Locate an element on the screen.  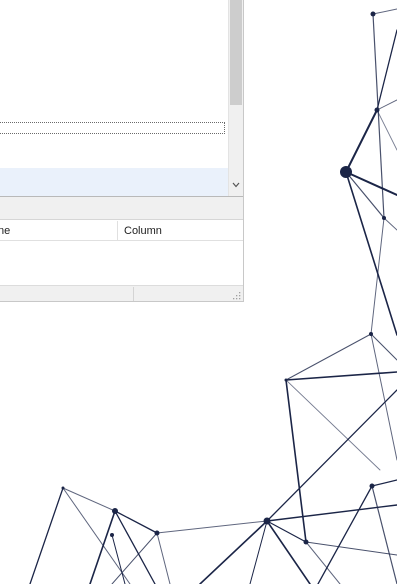
vertical-scrollbar is located at coordinates (235, 98).